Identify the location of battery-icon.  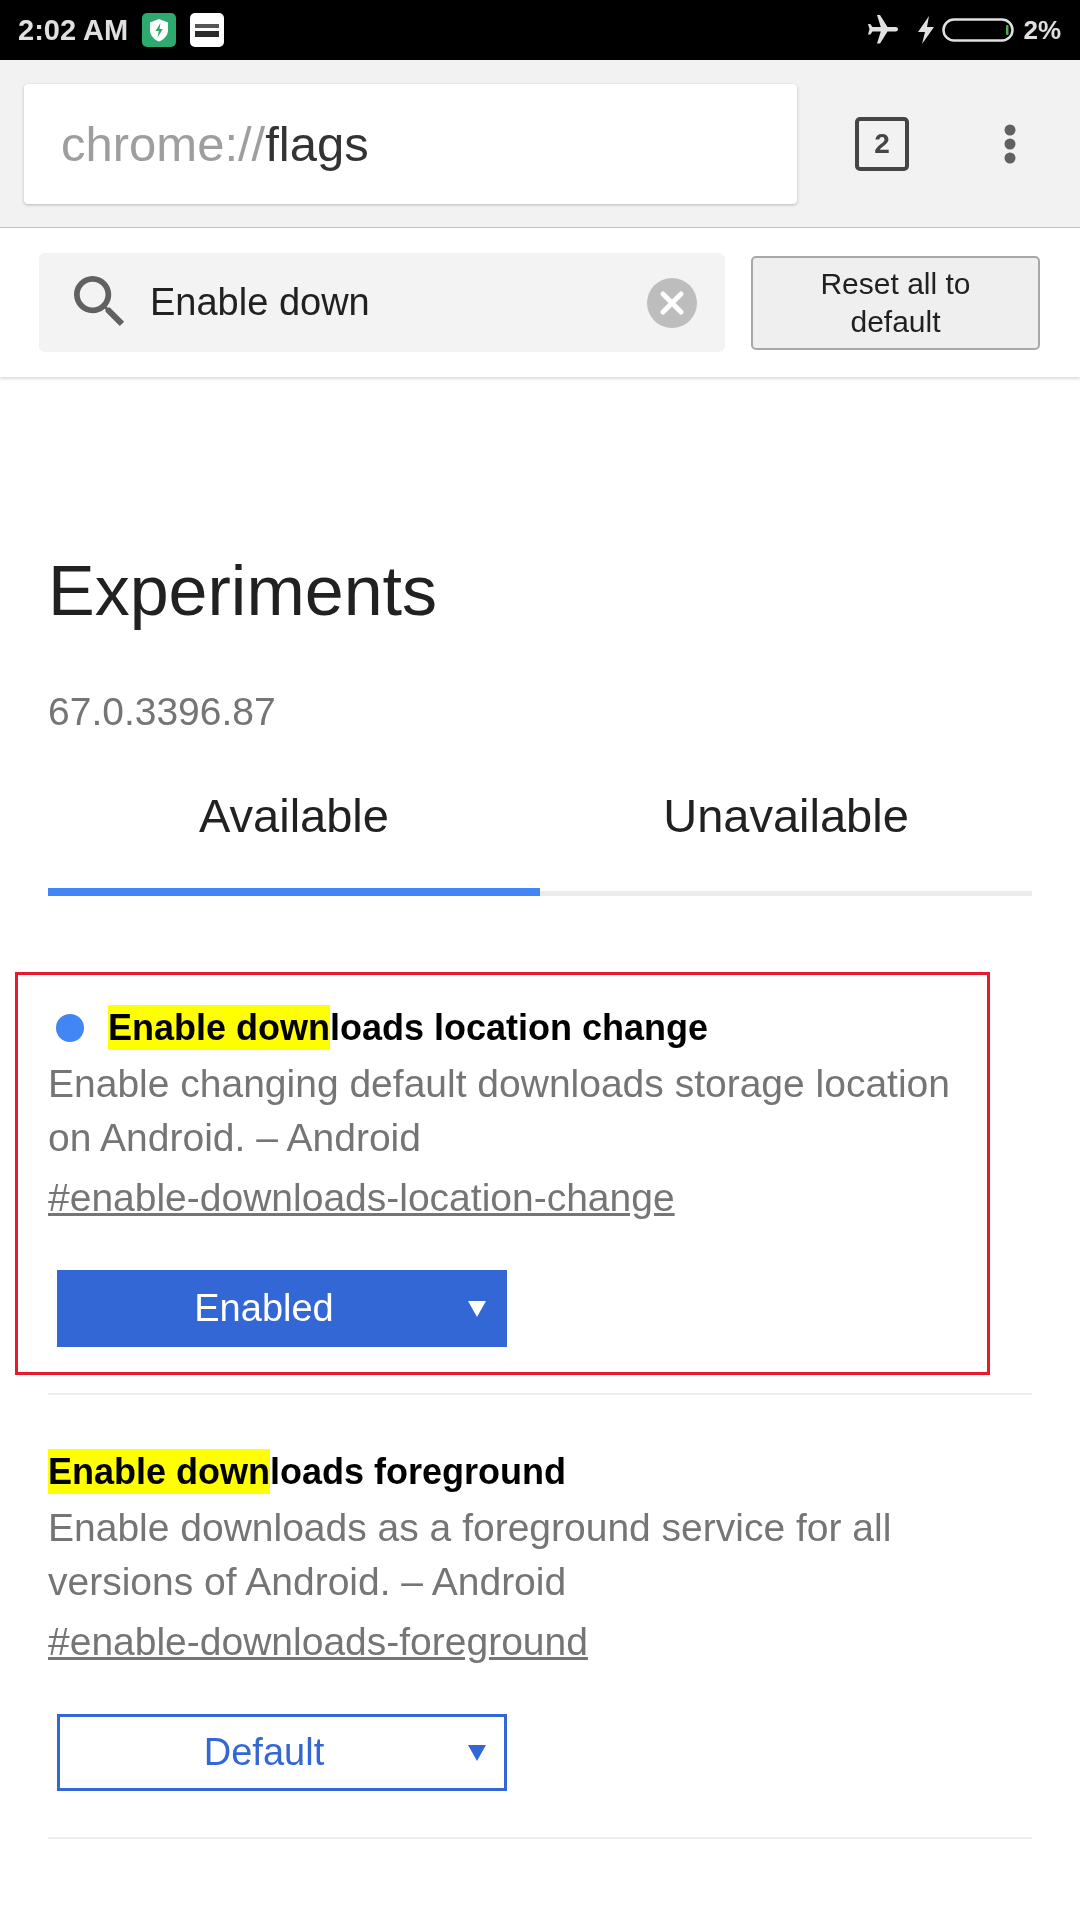
(978, 30).